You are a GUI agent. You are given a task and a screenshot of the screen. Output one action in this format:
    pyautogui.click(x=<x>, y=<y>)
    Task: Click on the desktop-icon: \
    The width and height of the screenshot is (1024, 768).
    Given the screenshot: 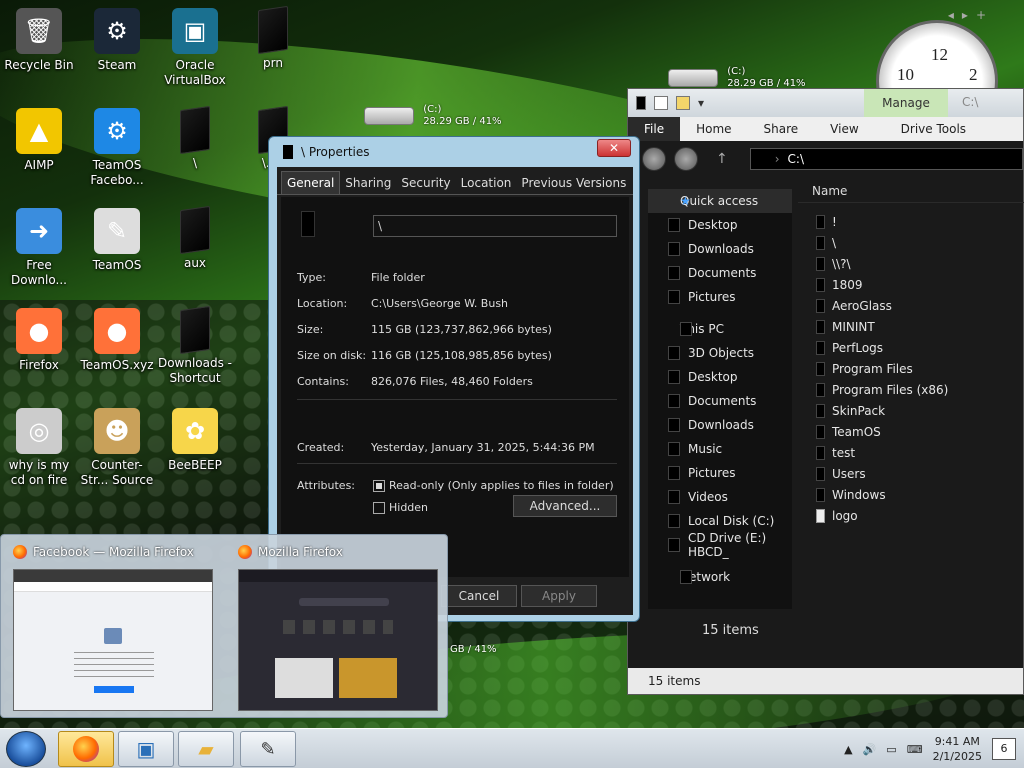 What is the action you would take?
    pyautogui.click(x=195, y=138)
    